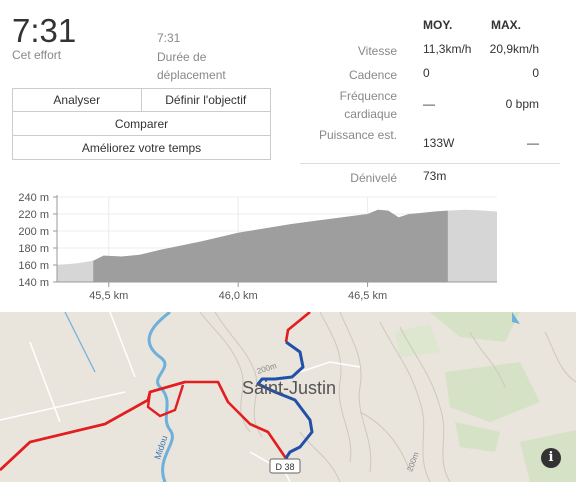 Image resolution: width=576 pixels, height=482 pixels. I want to click on y-tick-label: 140 m, so click(33, 283).